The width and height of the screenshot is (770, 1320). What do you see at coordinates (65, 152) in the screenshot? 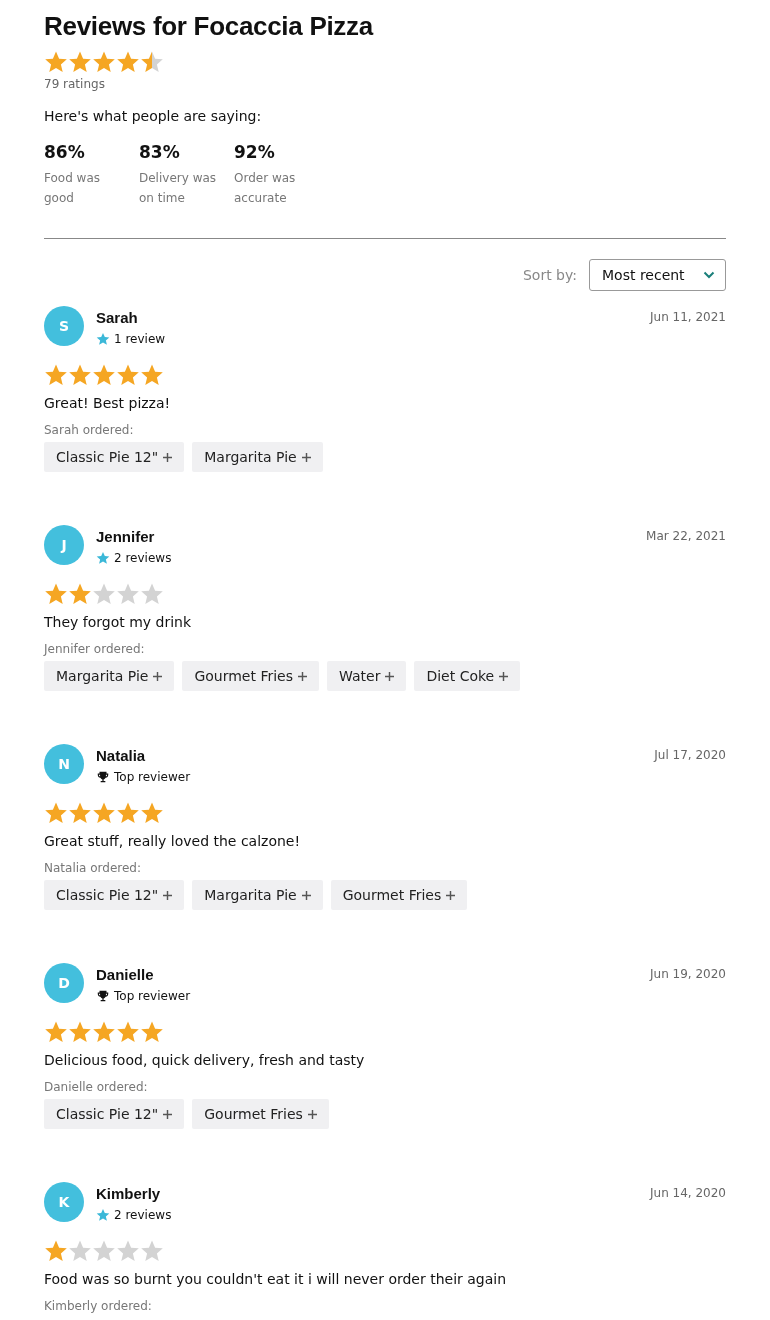
I see `stat-value: 86%` at bounding box center [65, 152].